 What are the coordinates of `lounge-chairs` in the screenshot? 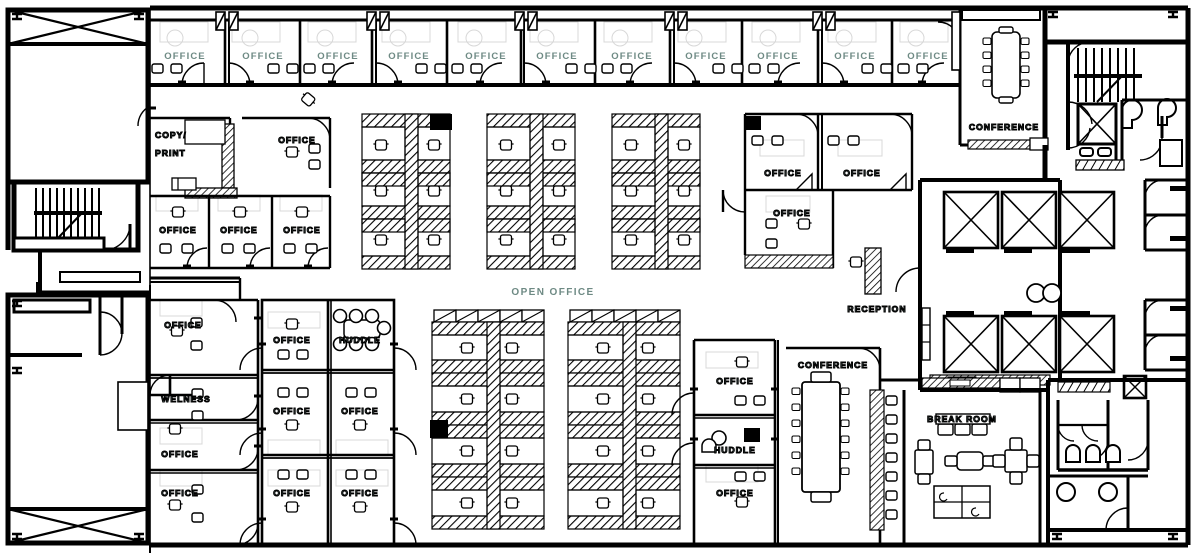 It's located at (891, 457).